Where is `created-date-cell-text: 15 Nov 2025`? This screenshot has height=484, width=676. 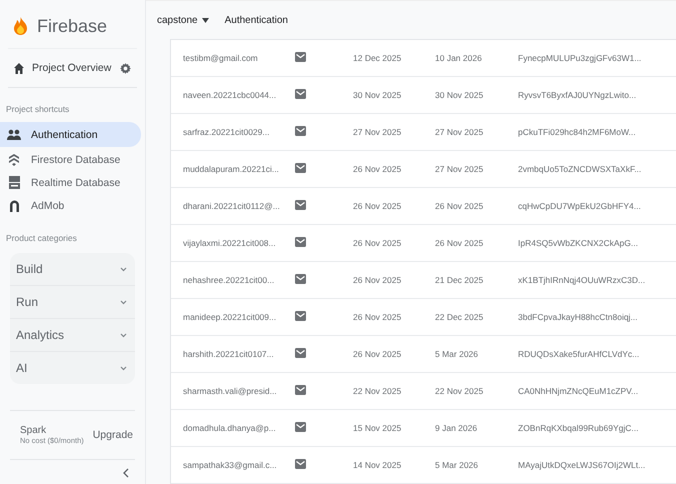
created-date-cell-text: 15 Nov 2025 is located at coordinates (377, 428).